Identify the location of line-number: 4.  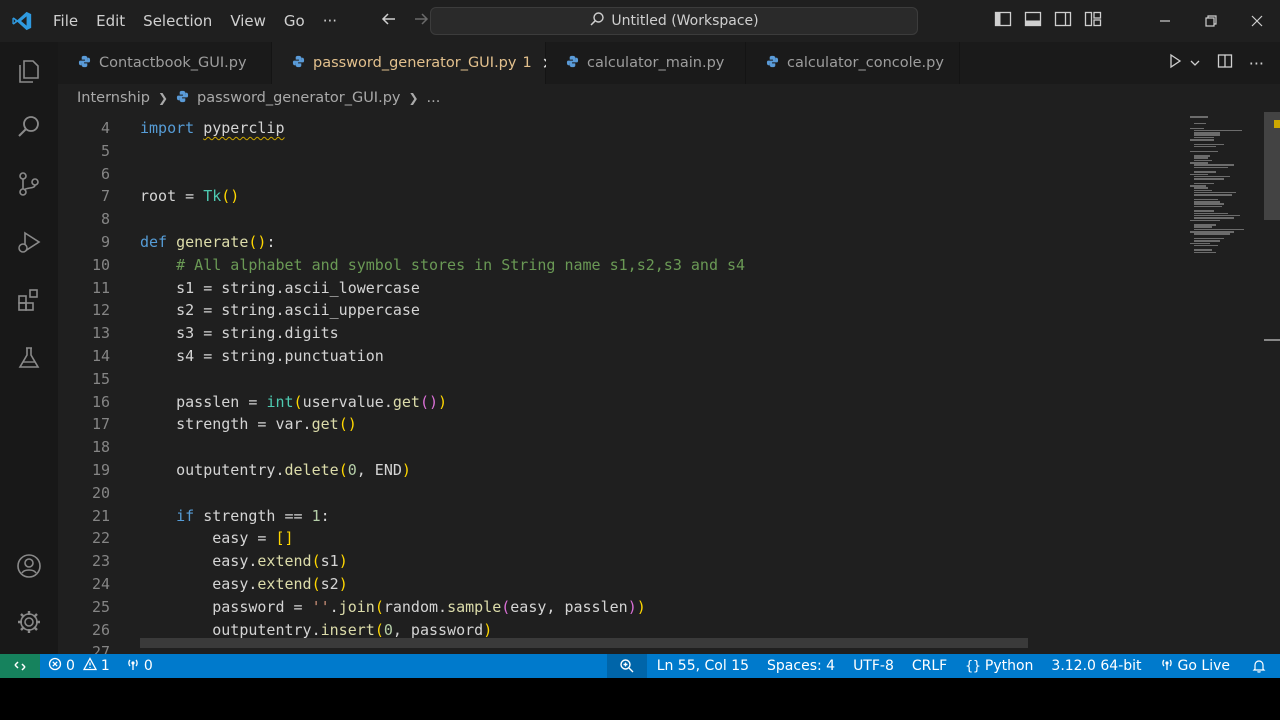
(105, 128).